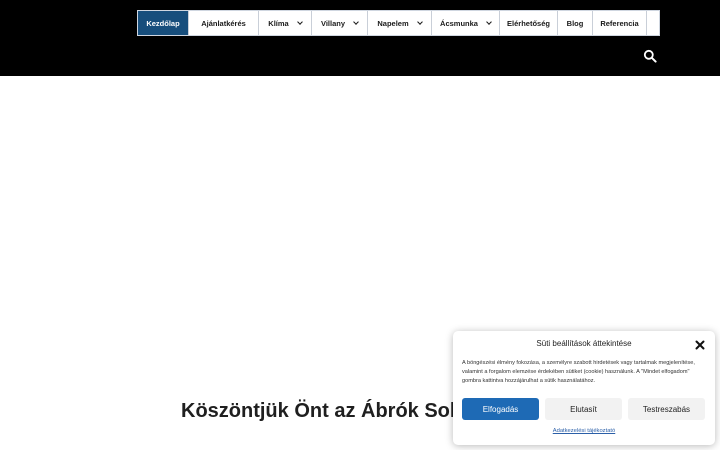  I want to click on nav-item-blog: Blog, so click(575, 23).